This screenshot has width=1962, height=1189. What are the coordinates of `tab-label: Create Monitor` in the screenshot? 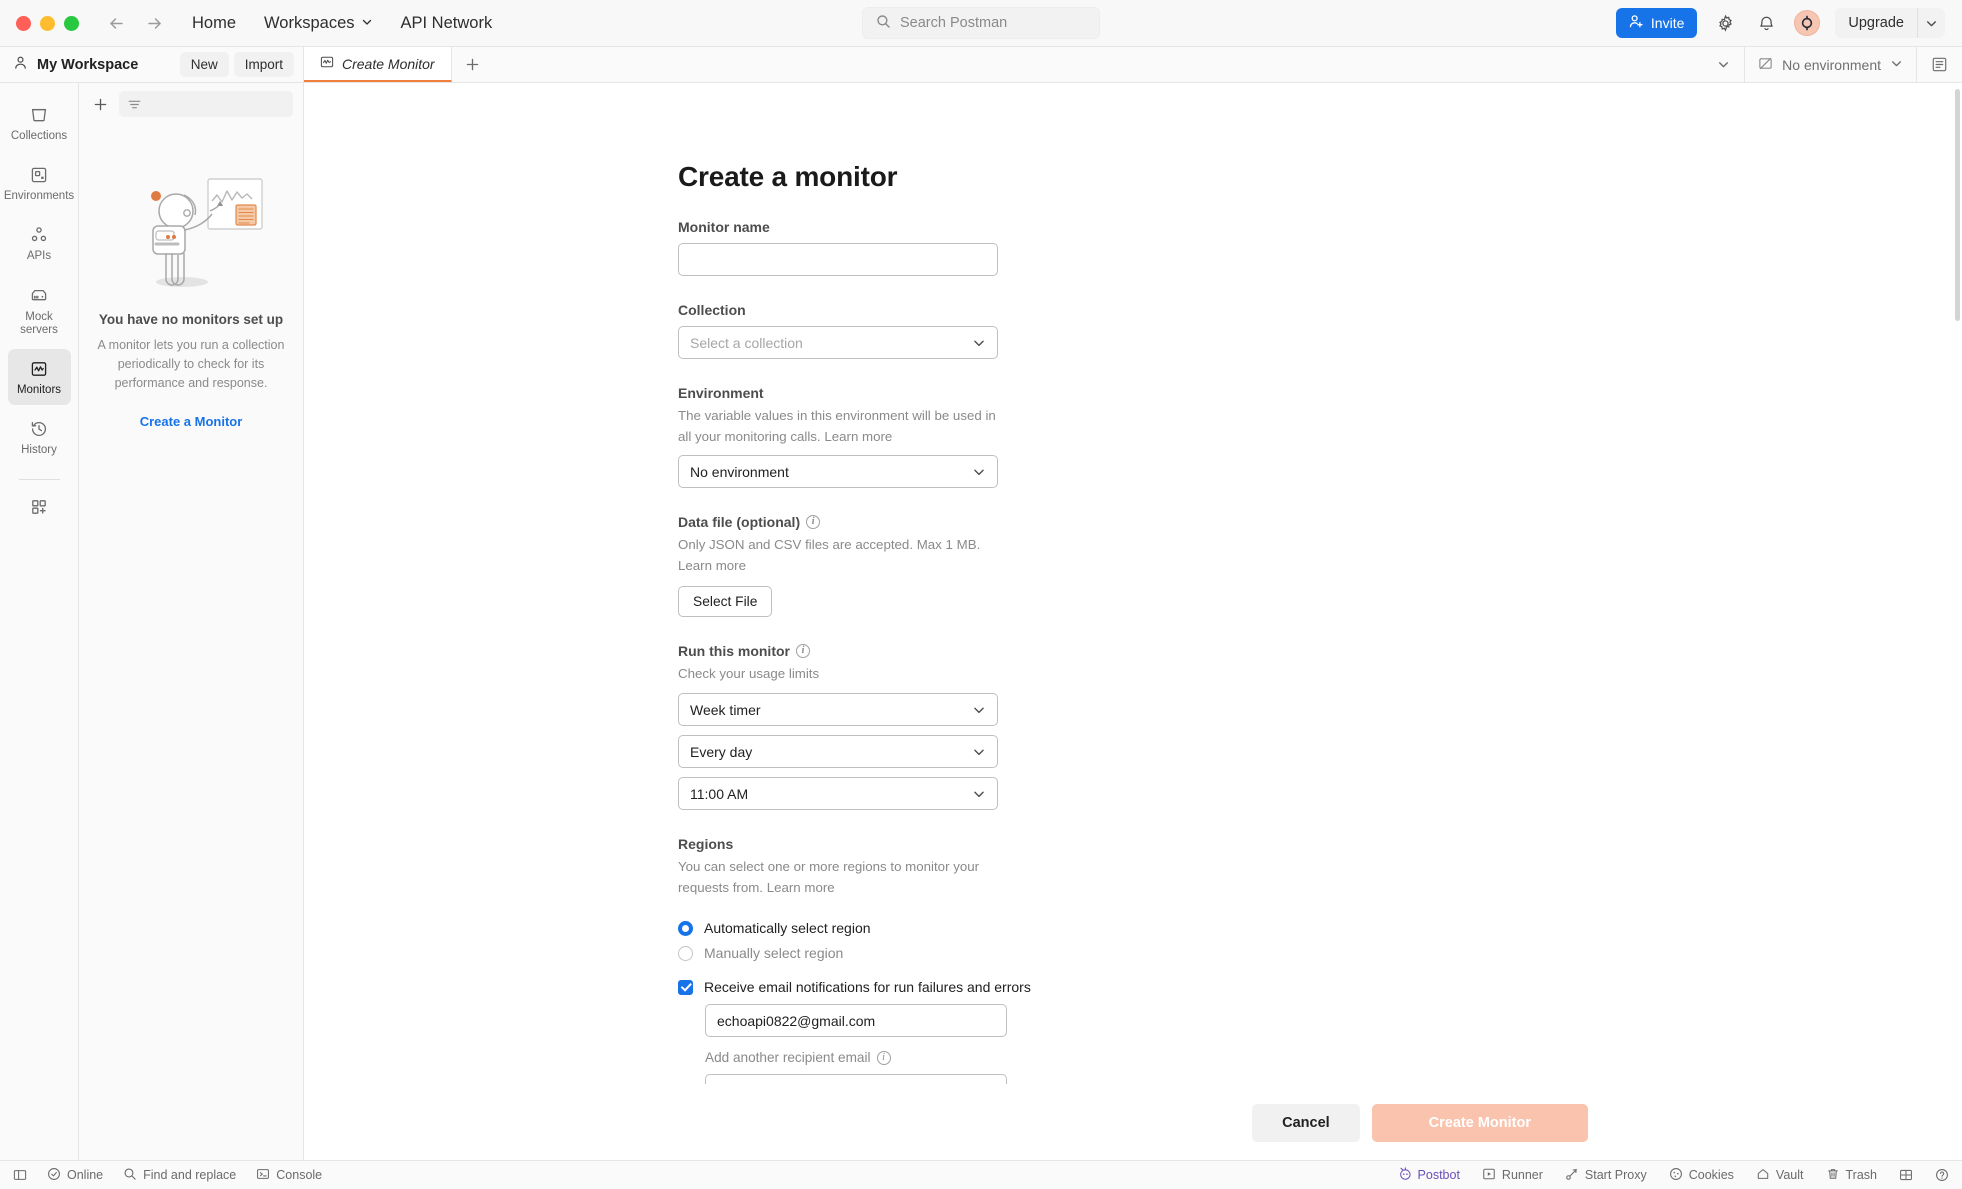 It's located at (388, 63).